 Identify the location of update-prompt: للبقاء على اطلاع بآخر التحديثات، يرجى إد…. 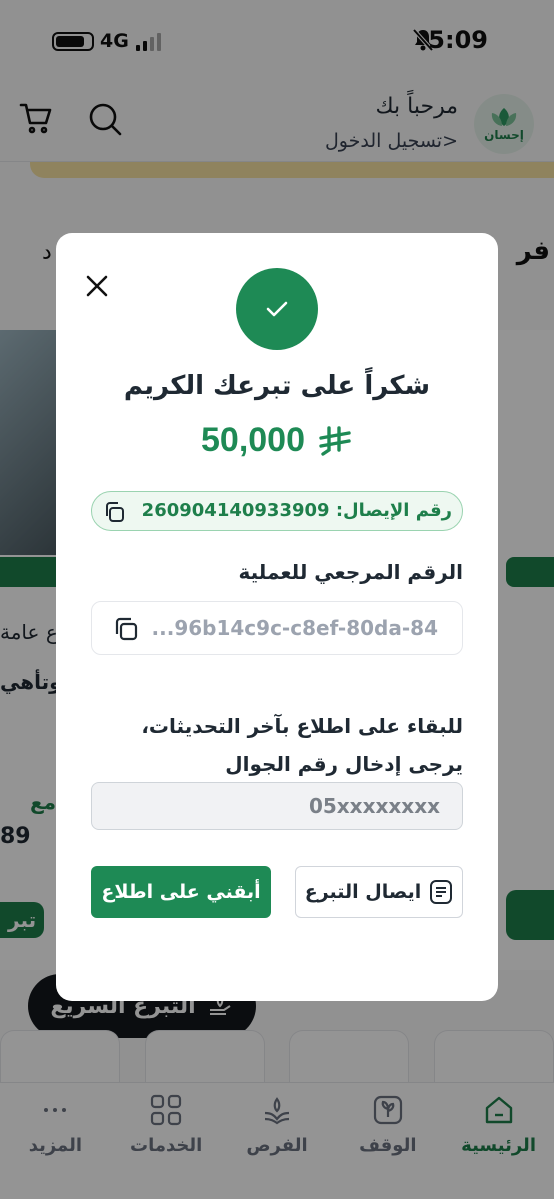
(302, 745).